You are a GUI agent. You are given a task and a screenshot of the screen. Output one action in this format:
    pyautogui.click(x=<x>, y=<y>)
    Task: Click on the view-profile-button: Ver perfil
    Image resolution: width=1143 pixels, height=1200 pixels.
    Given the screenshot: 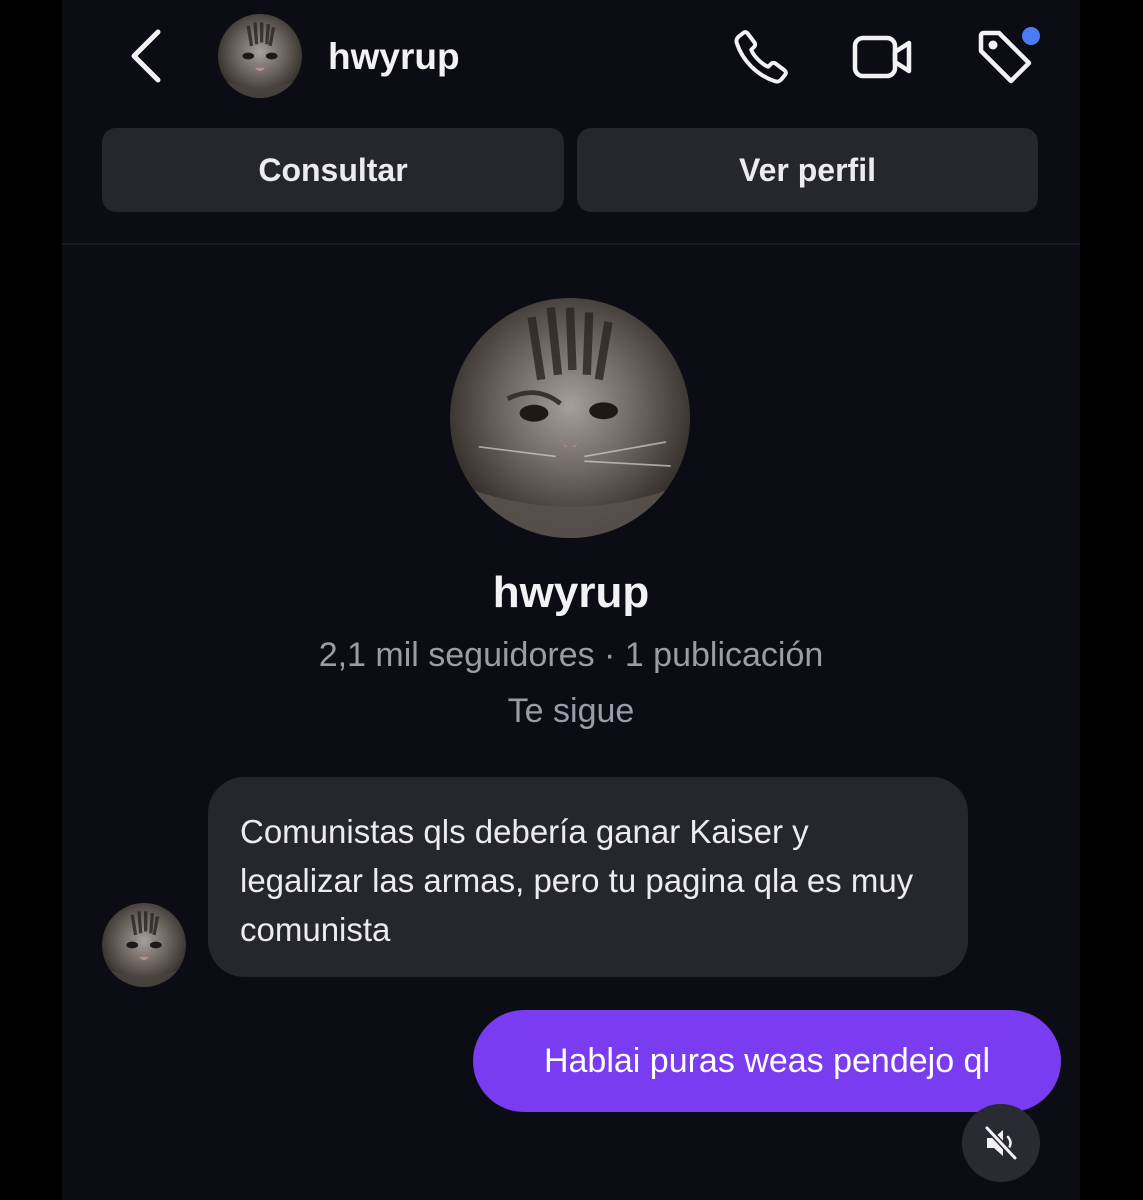 What is the action you would take?
    pyautogui.click(x=807, y=170)
    